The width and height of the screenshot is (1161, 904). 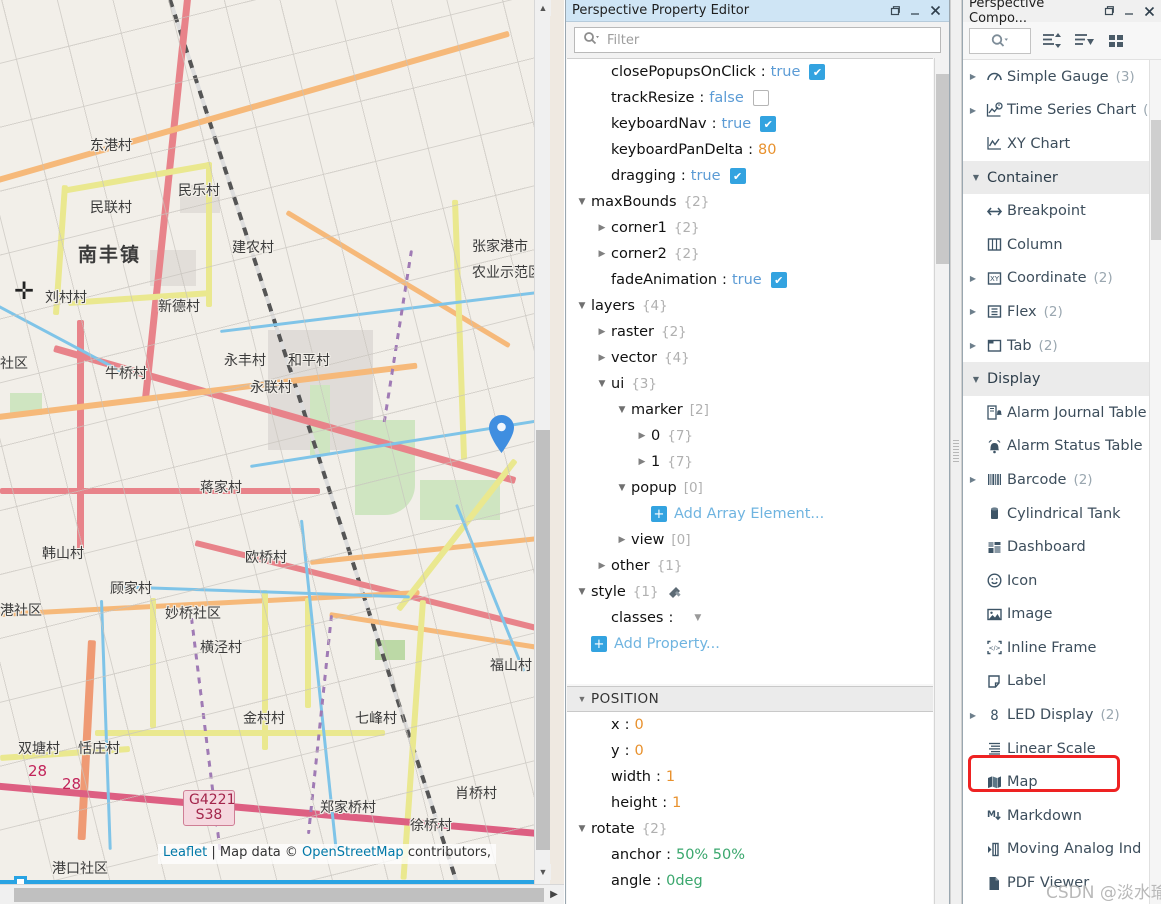 I want to click on property-row: trackResize: false, so click(x=750, y=98).